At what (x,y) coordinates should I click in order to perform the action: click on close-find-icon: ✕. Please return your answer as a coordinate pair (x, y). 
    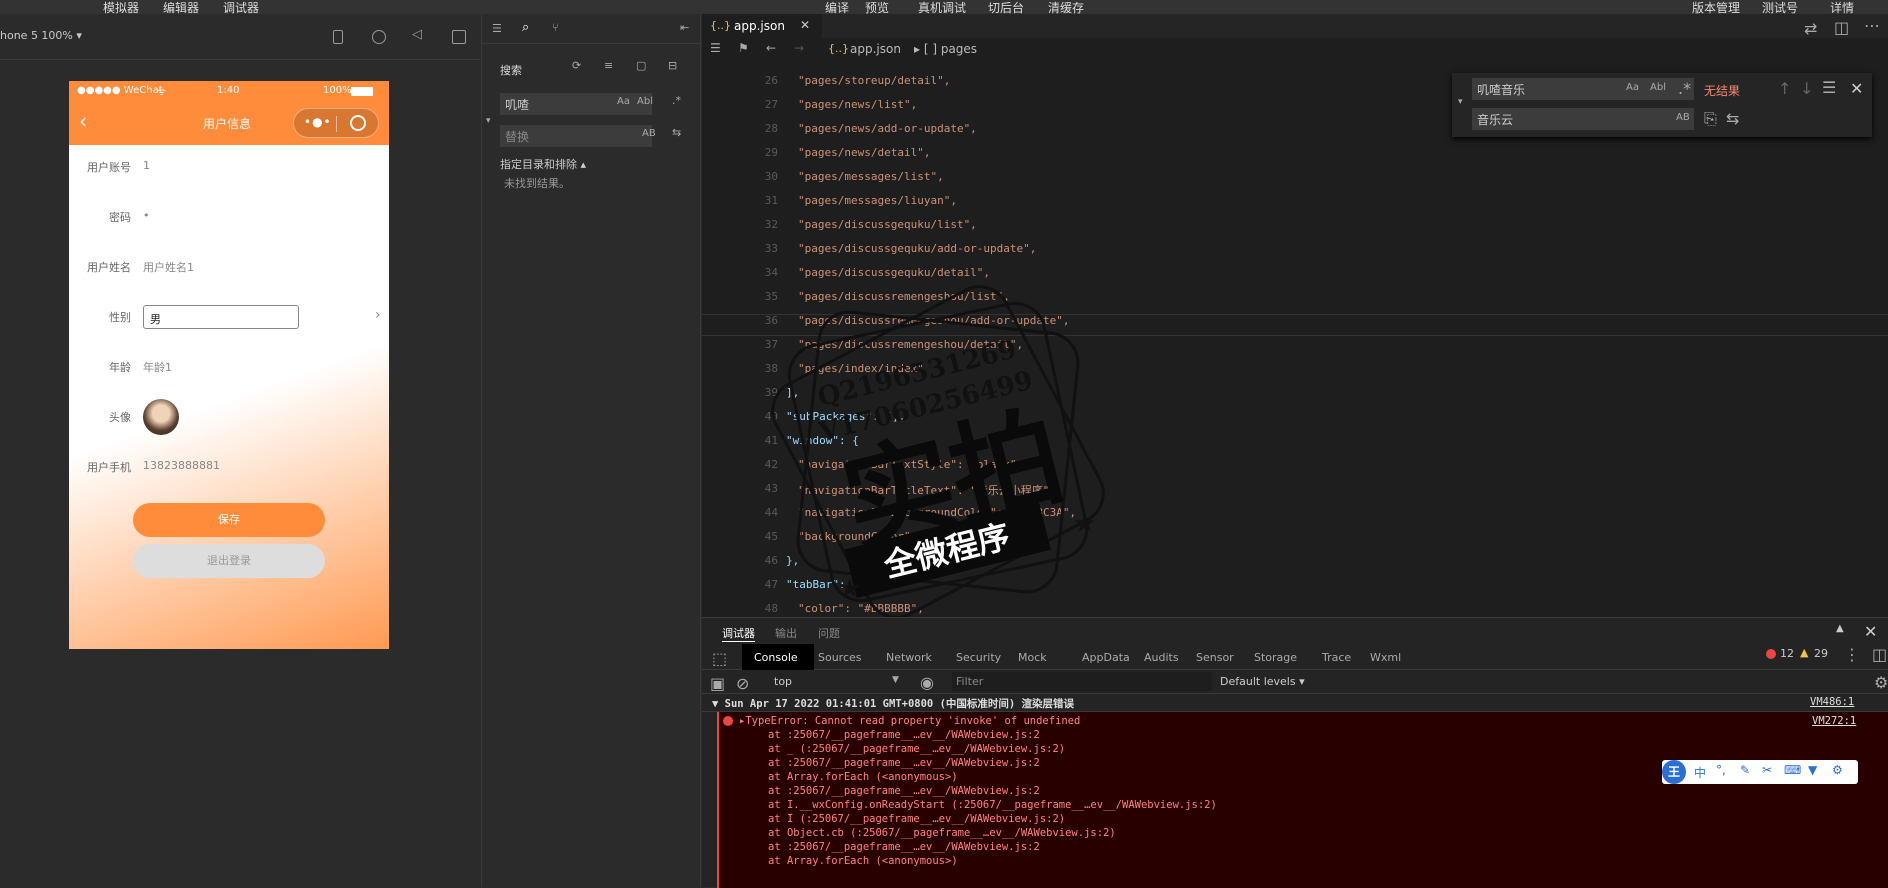
    Looking at the image, I should click on (1856, 88).